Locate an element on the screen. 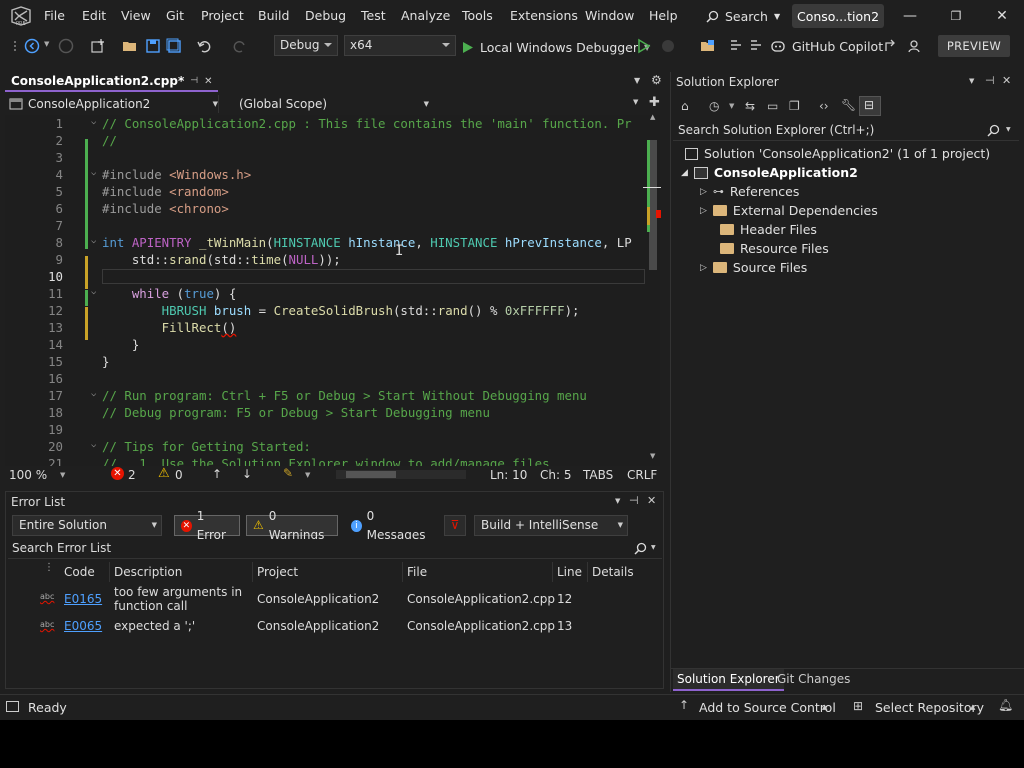 This screenshot has height=768, width=1024. horizontal-scrollbar is located at coordinates (401, 474).